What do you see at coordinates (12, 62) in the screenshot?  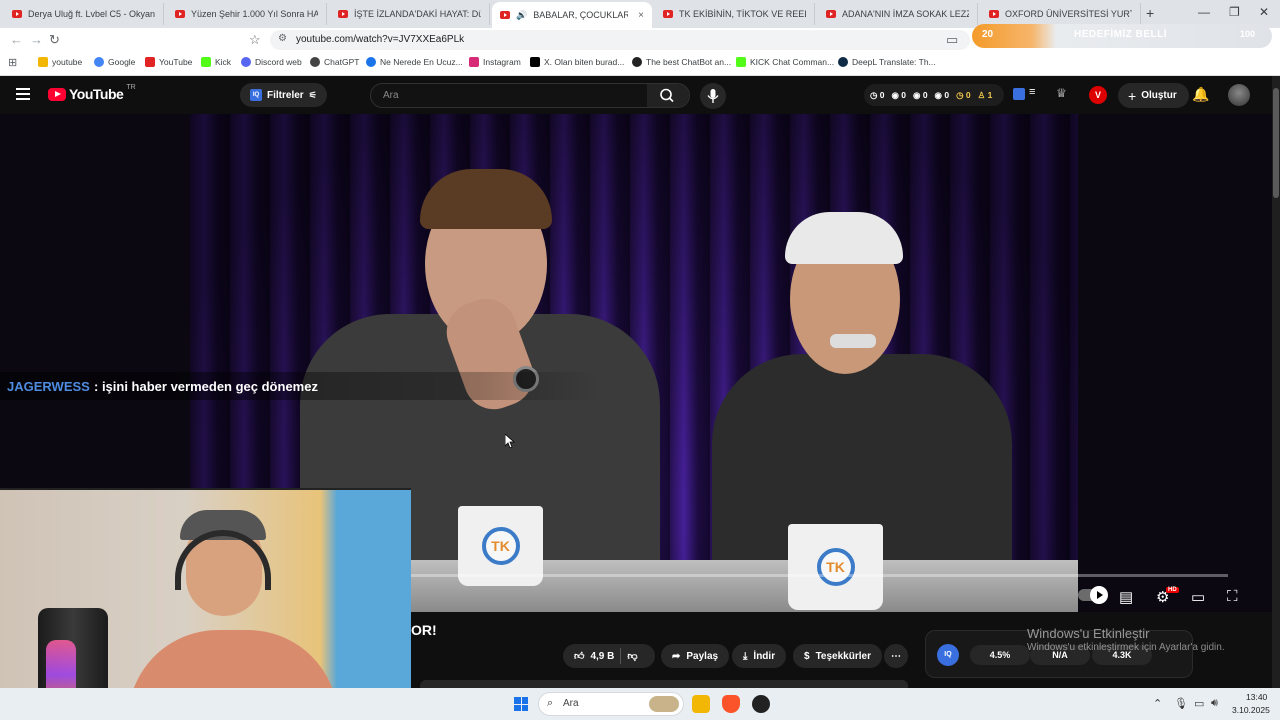 I see `apps-grid-icon: ⊞` at bounding box center [12, 62].